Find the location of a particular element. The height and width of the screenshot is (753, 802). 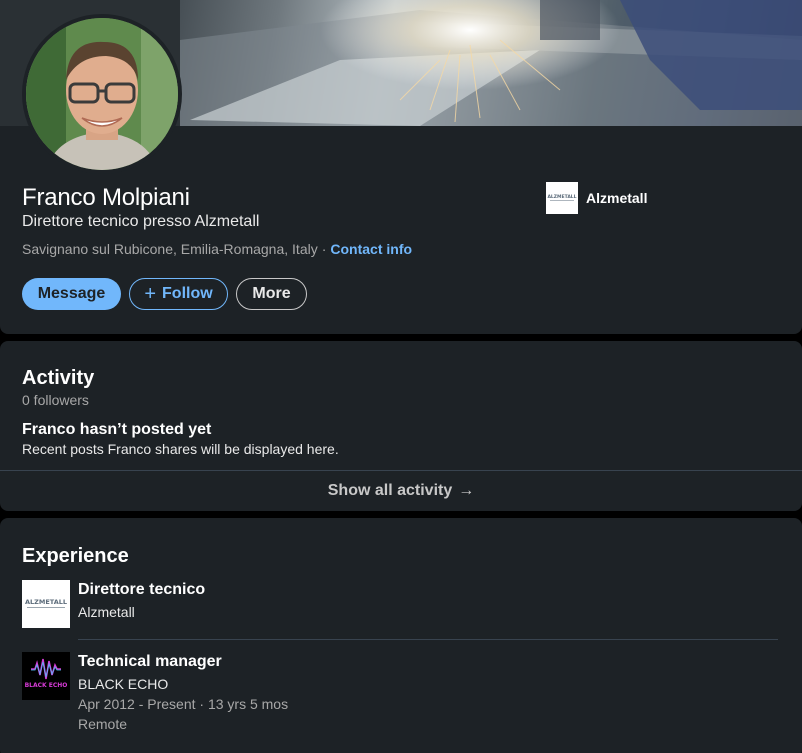

experience-title: Experience is located at coordinates (75, 556).